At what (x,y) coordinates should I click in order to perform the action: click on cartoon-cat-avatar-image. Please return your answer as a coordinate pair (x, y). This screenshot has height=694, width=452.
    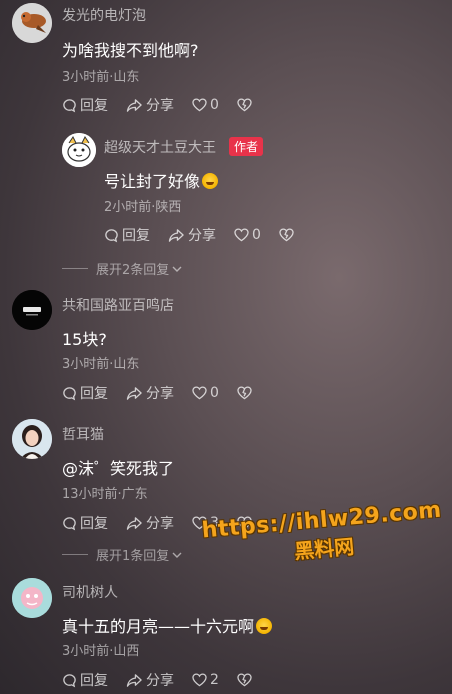
    Looking at the image, I should click on (79, 150).